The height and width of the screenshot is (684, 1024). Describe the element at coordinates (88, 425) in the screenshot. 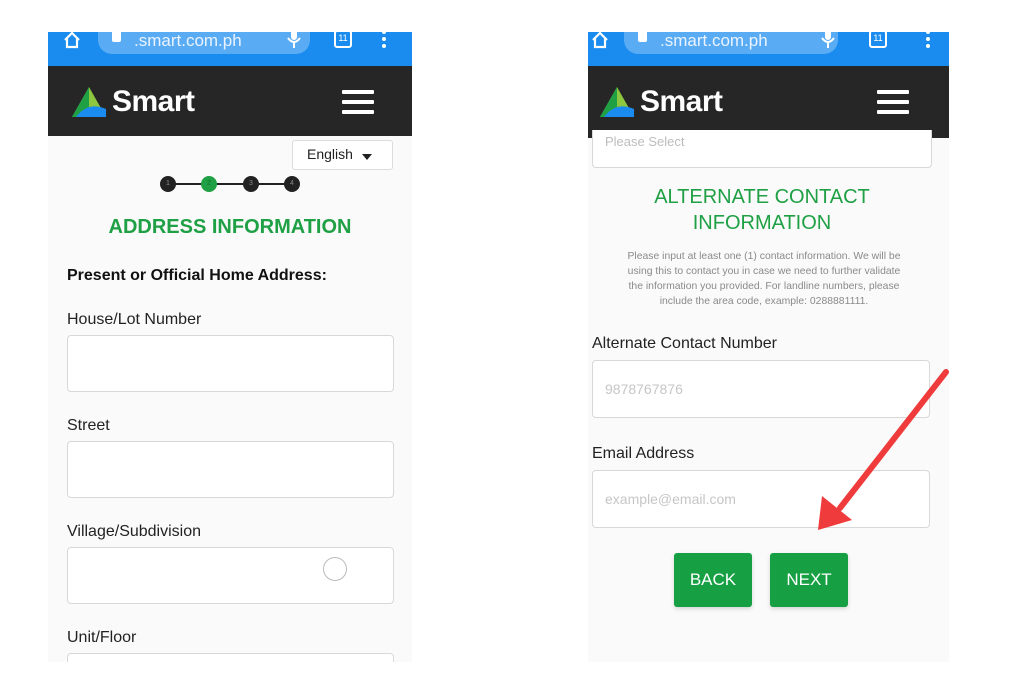

I see `street-label: Street` at that location.